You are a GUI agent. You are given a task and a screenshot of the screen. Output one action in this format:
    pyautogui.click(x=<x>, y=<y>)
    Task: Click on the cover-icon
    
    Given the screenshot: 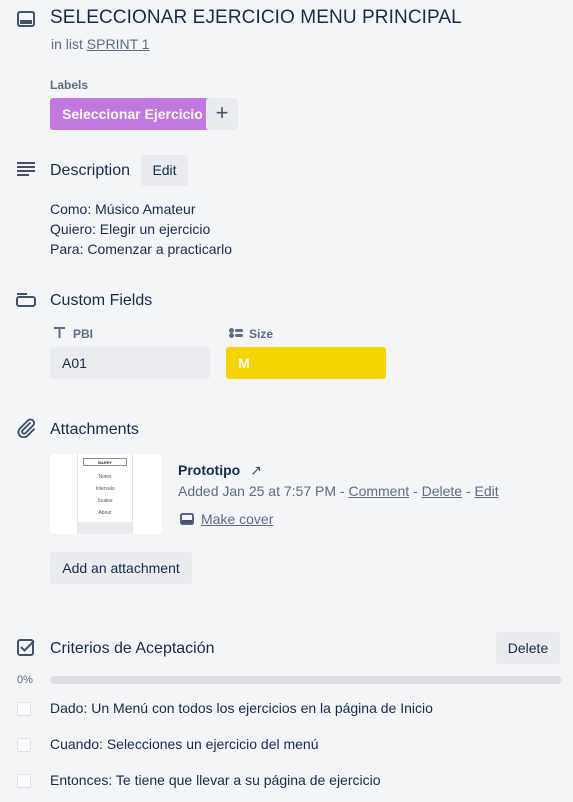 What is the action you would take?
    pyautogui.click(x=187, y=519)
    